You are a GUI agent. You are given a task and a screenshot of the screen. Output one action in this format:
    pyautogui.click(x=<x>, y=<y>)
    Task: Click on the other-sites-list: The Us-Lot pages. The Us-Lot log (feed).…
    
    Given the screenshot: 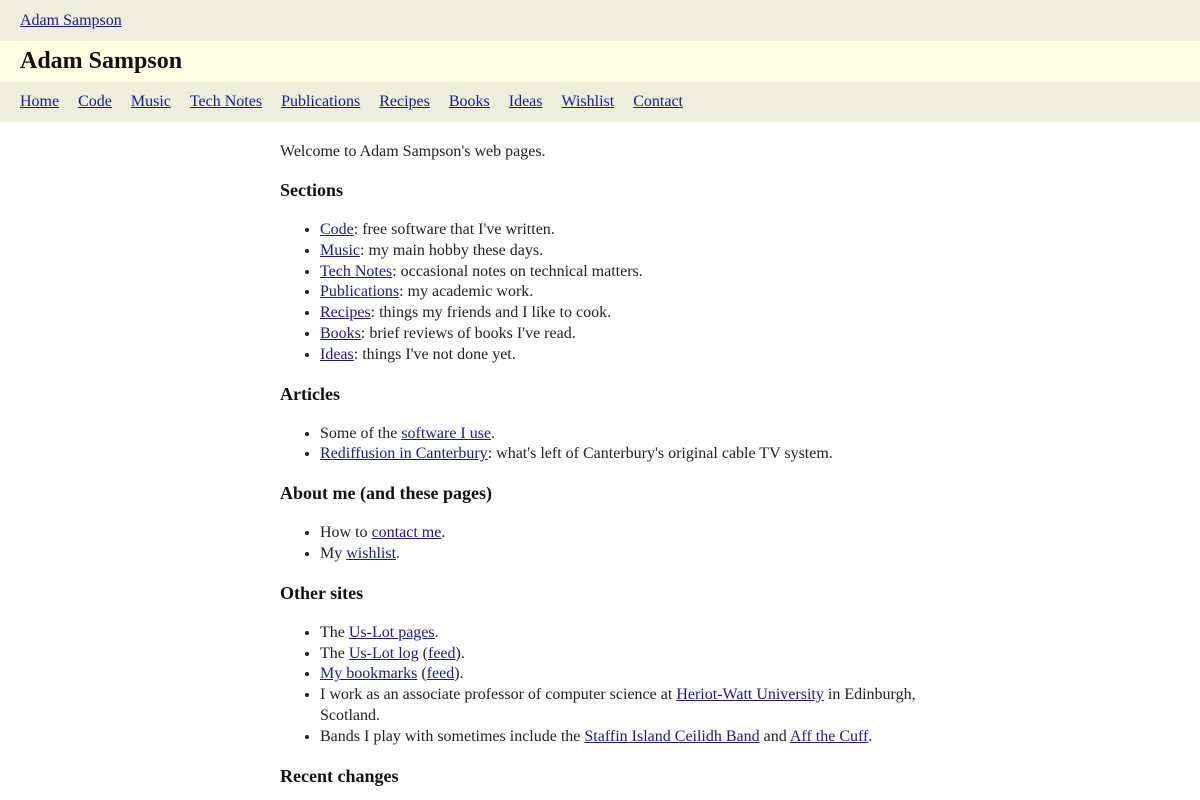 What is the action you would take?
    pyautogui.click(x=605, y=685)
    